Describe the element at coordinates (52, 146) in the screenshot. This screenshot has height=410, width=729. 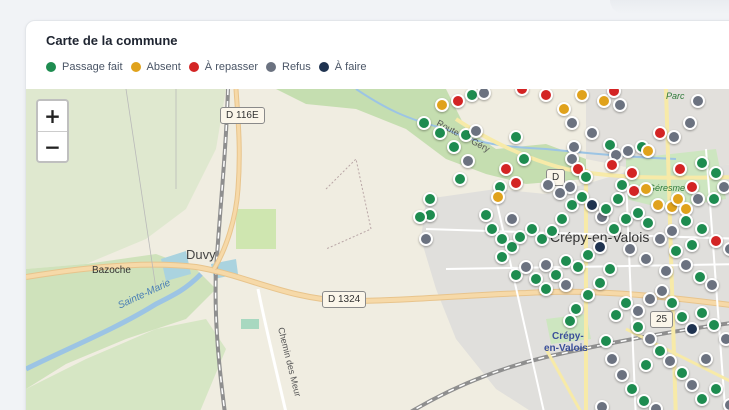
I see `zoom-out-button: −` at that location.